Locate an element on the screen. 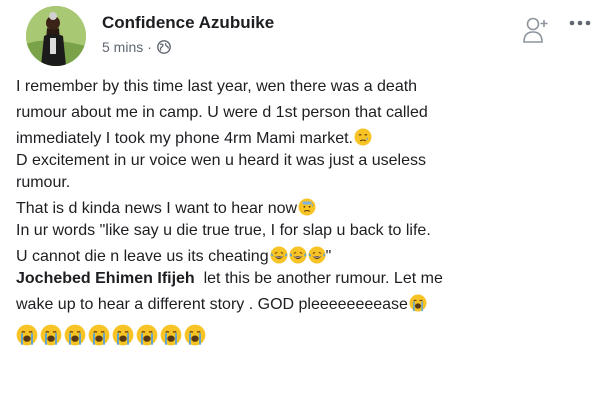 The height and width of the screenshot is (410, 597). post-line-with-emoji: That is d kinda news I want to hear now is located at coordinates (302, 209).